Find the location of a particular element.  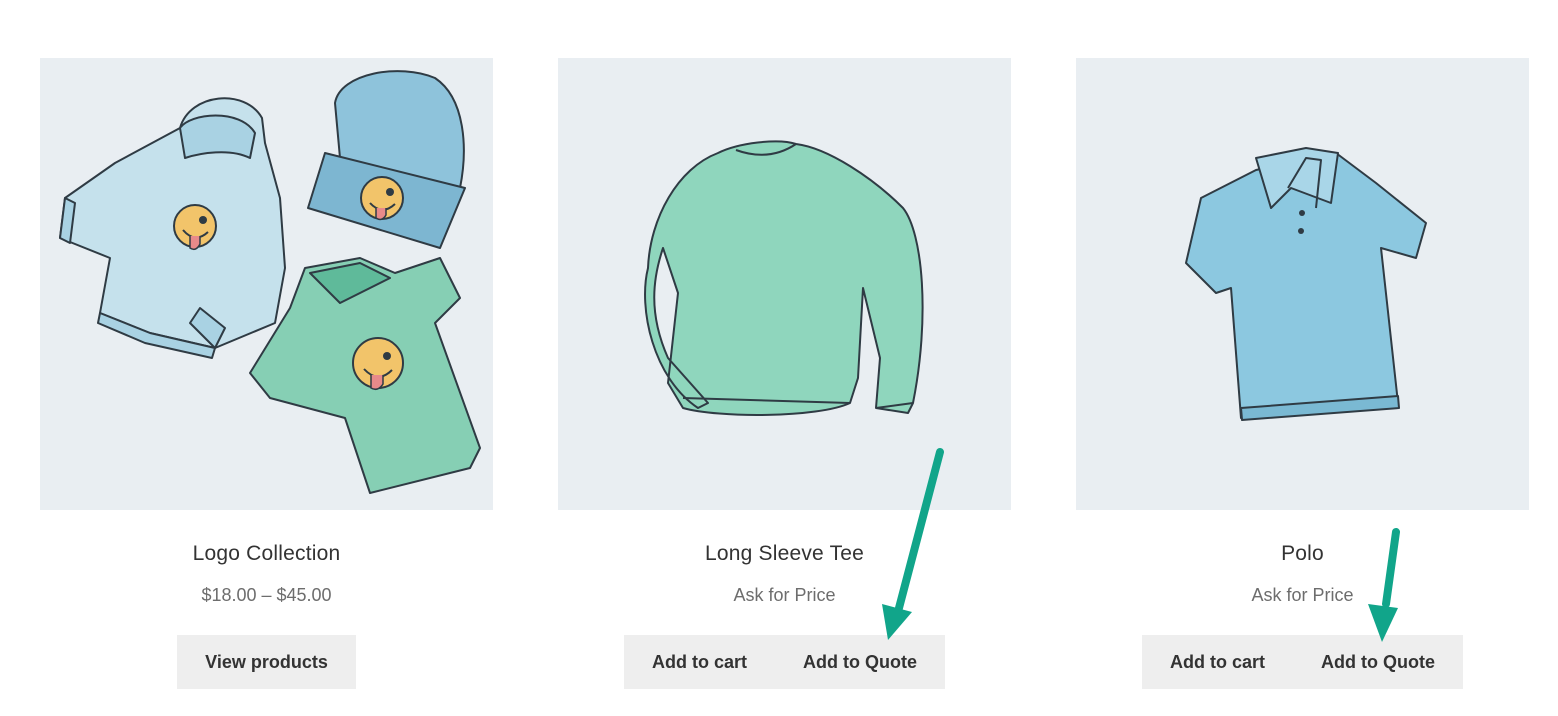

product-title: Long Sleeve Tee is located at coordinates (784, 554).